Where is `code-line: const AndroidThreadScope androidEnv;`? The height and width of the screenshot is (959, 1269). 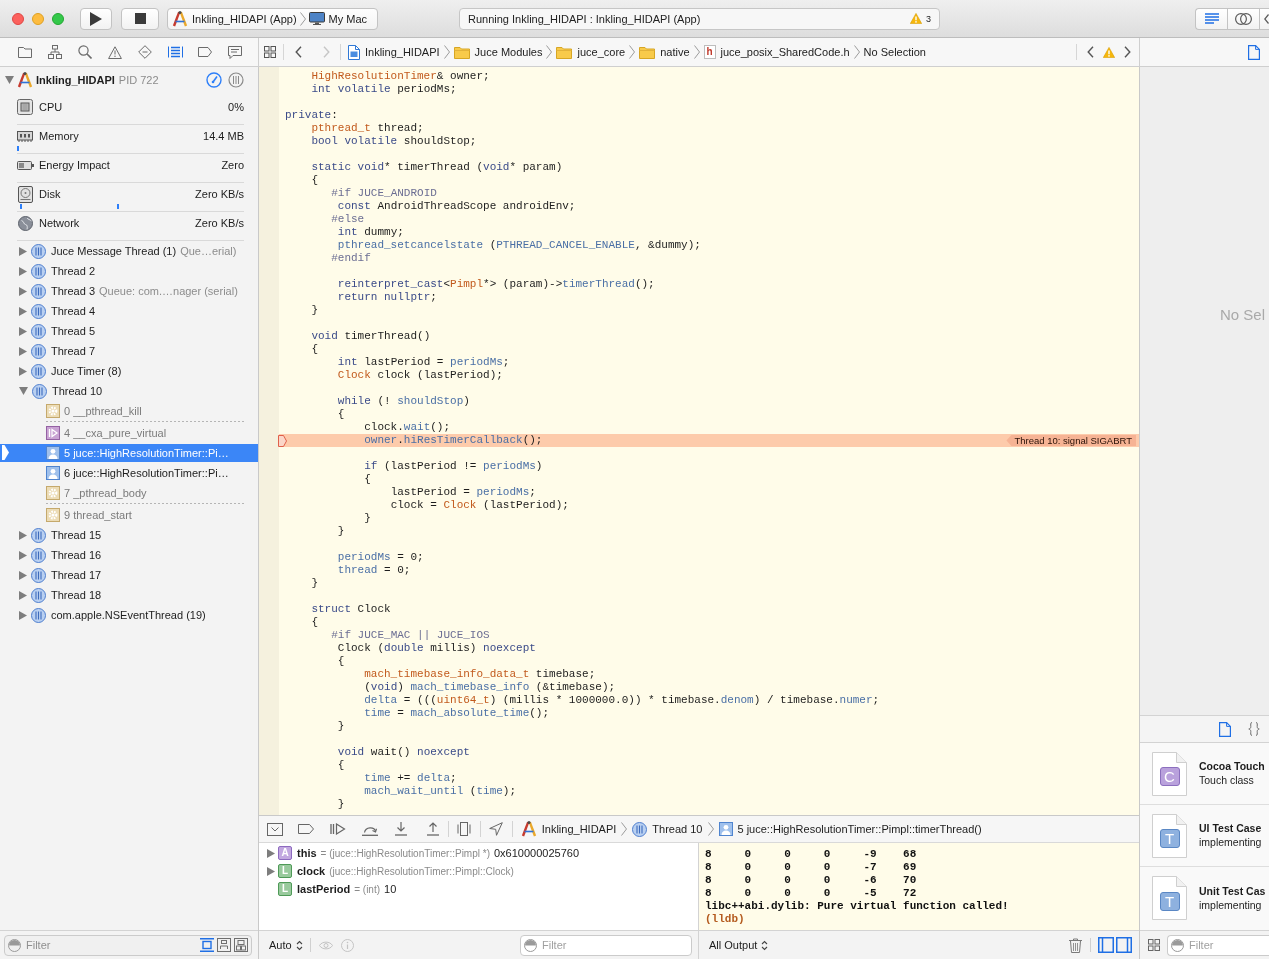 code-line: const AndroidThreadScope androidEnv; is located at coordinates (456, 206).